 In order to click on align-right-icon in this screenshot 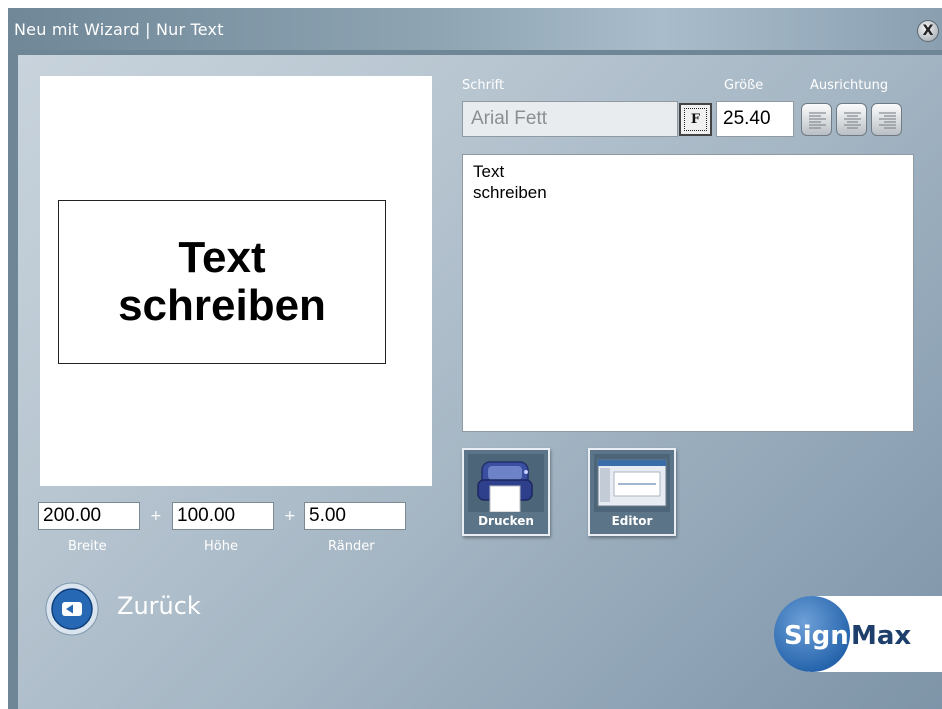, I will do `click(887, 120)`.